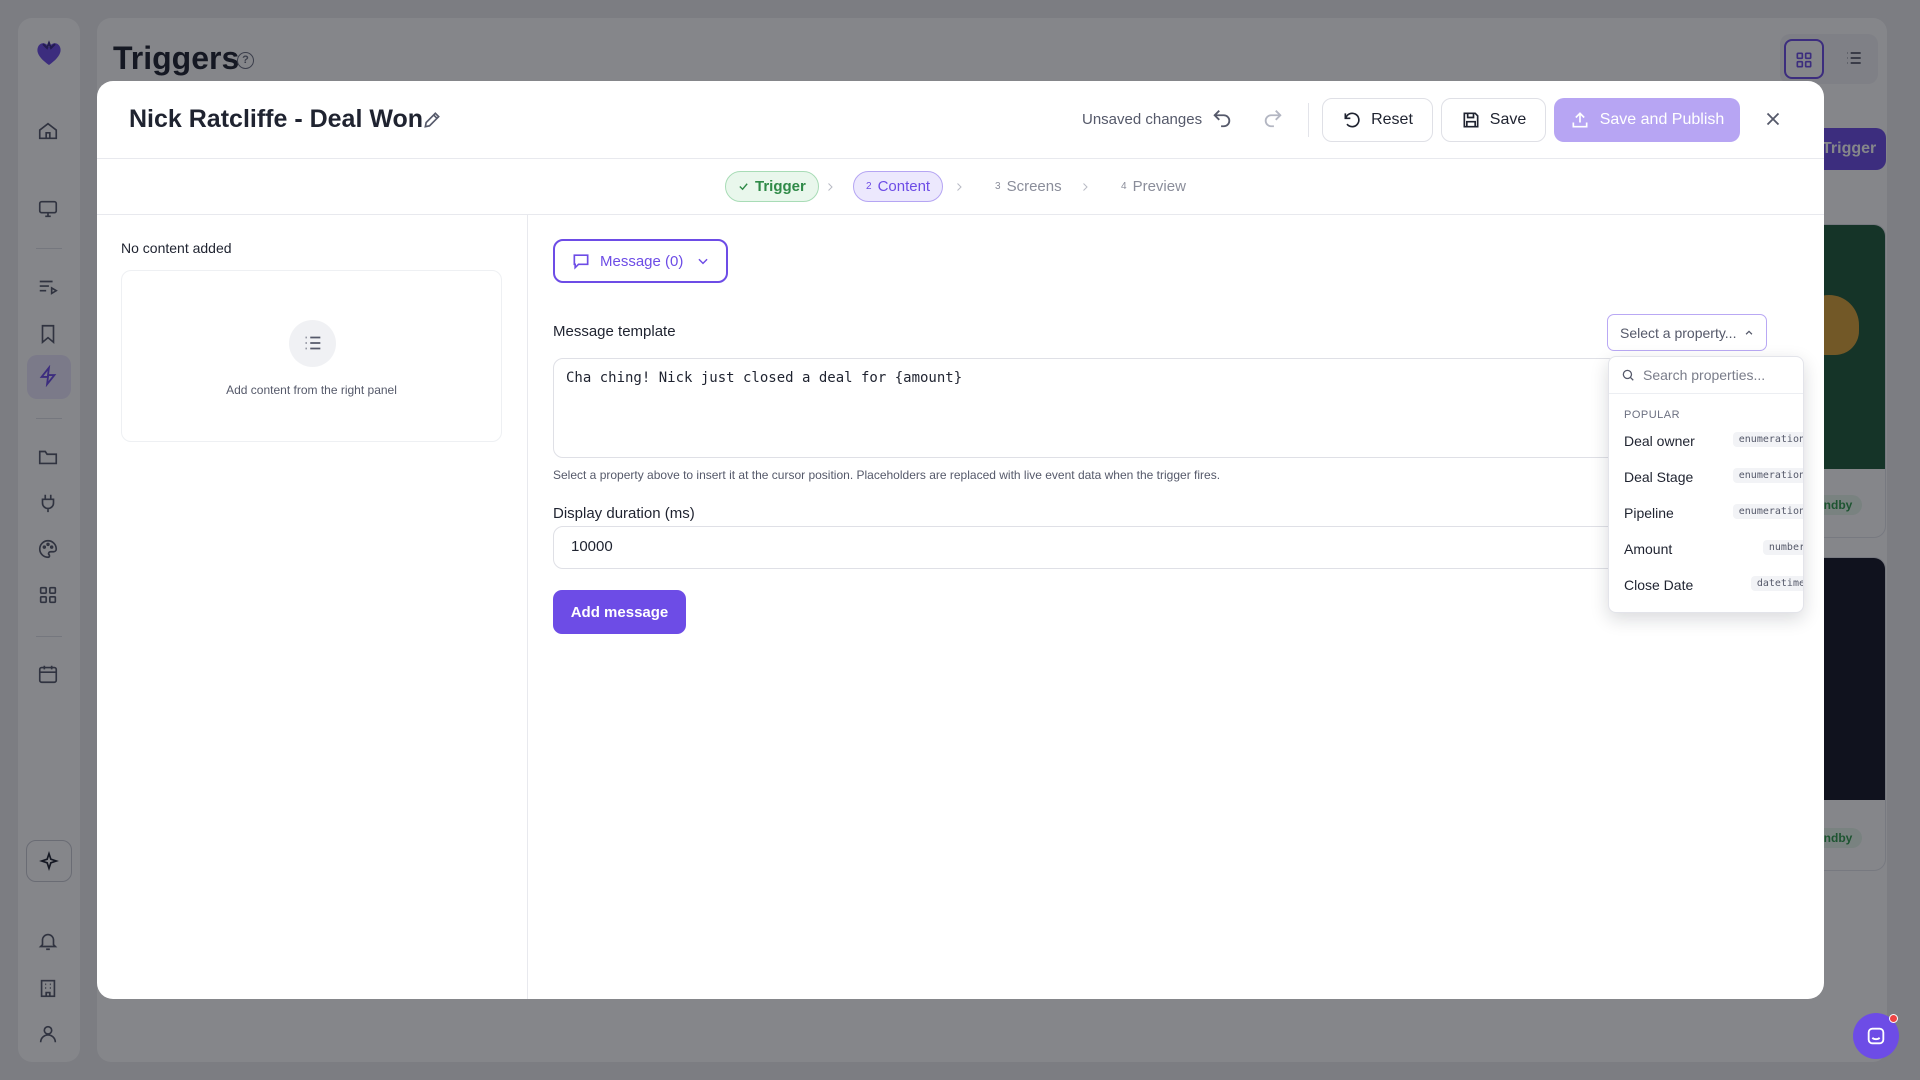 The image size is (1920, 1080). What do you see at coordinates (1308, 120) in the screenshot?
I see `header-divider` at bounding box center [1308, 120].